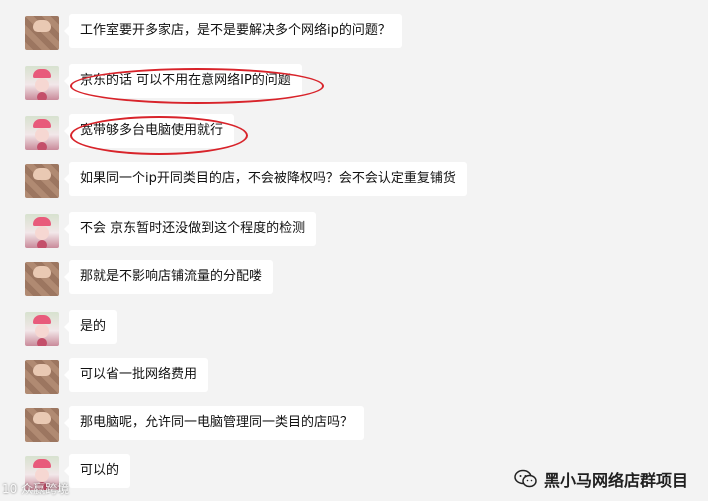 This screenshot has width=708, height=501. Describe the element at coordinates (354, 376) in the screenshot. I see `message-row: 可以省一批网络费用` at that location.